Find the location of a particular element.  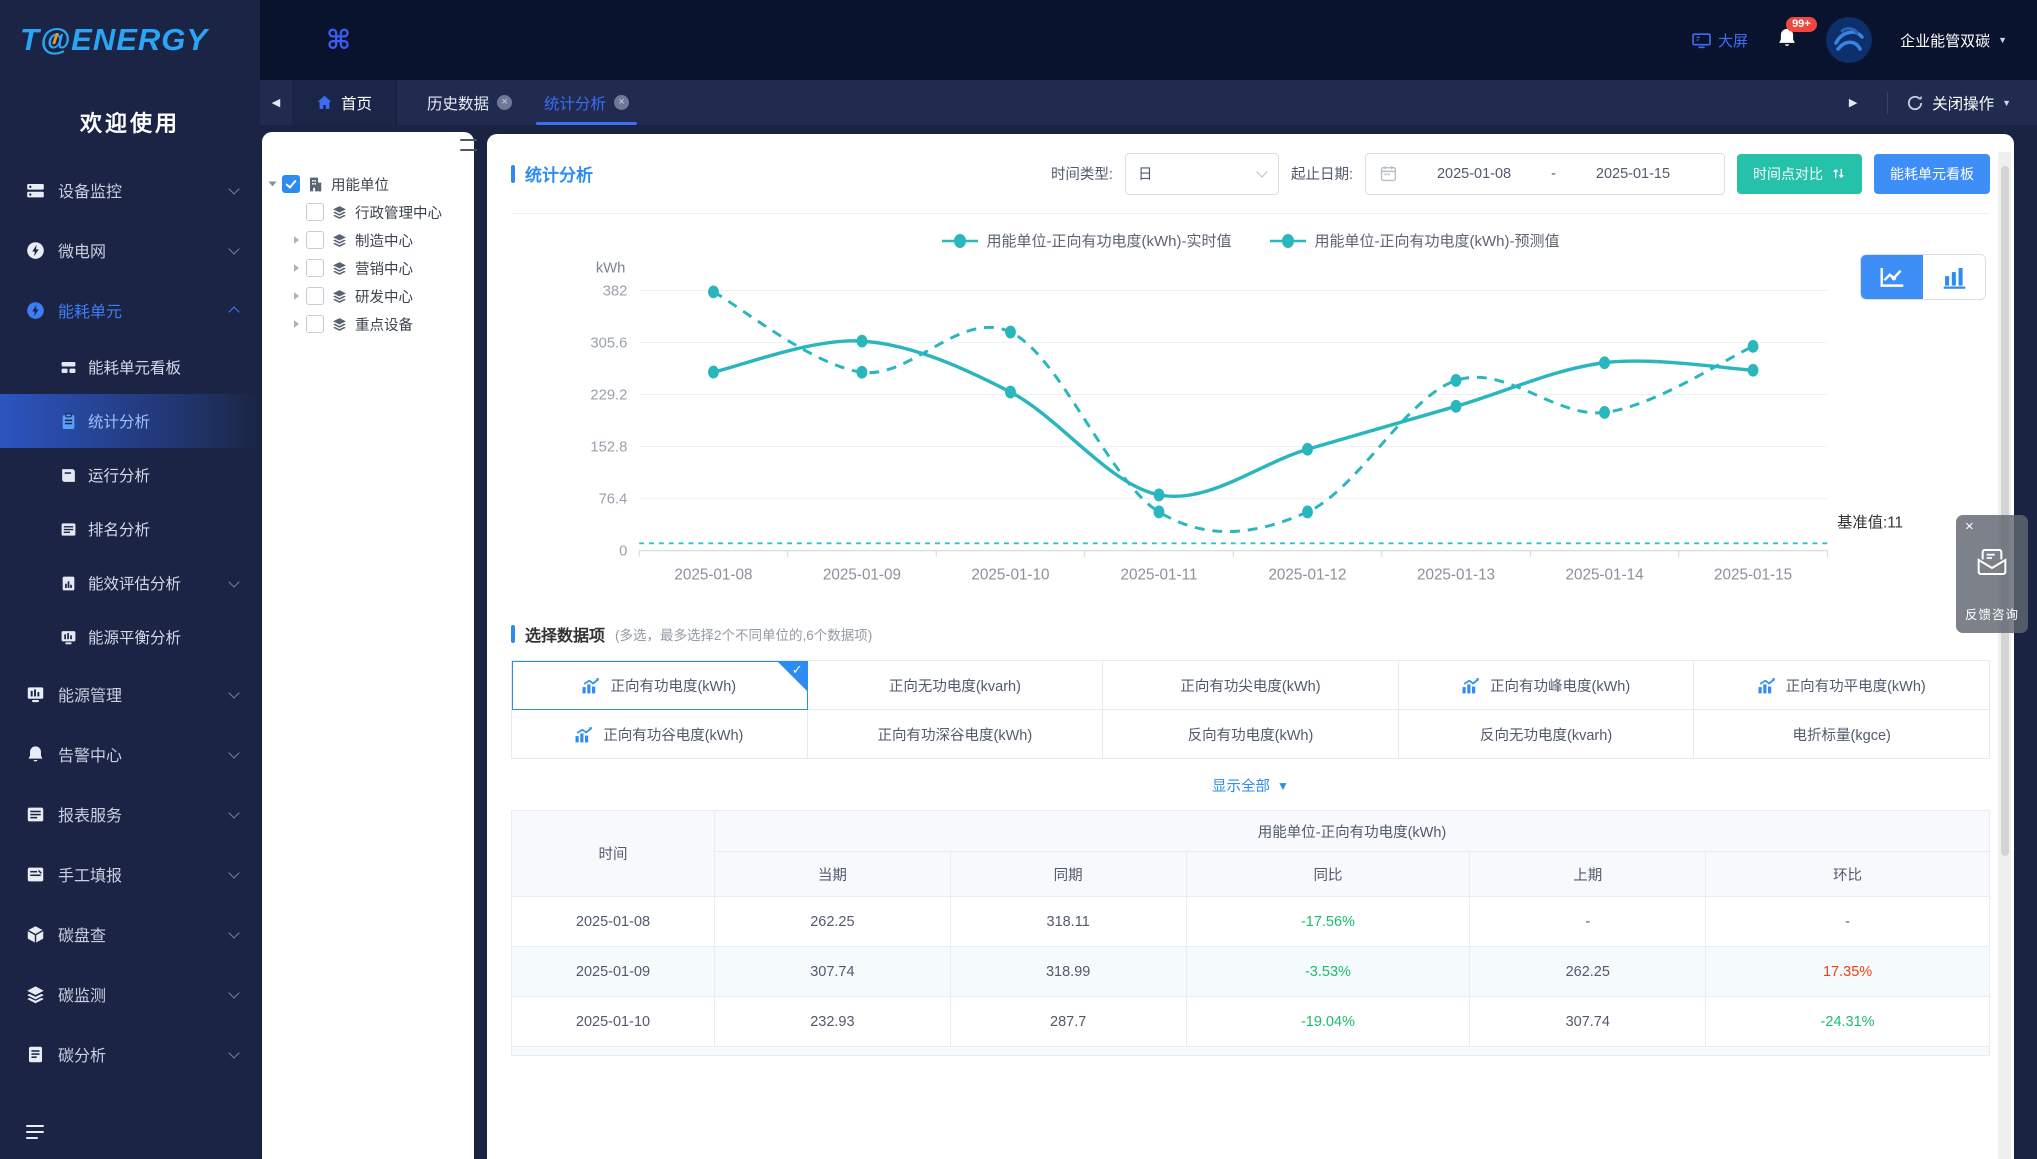

svg-text: 2025-01-12 is located at coordinates (1307, 574).